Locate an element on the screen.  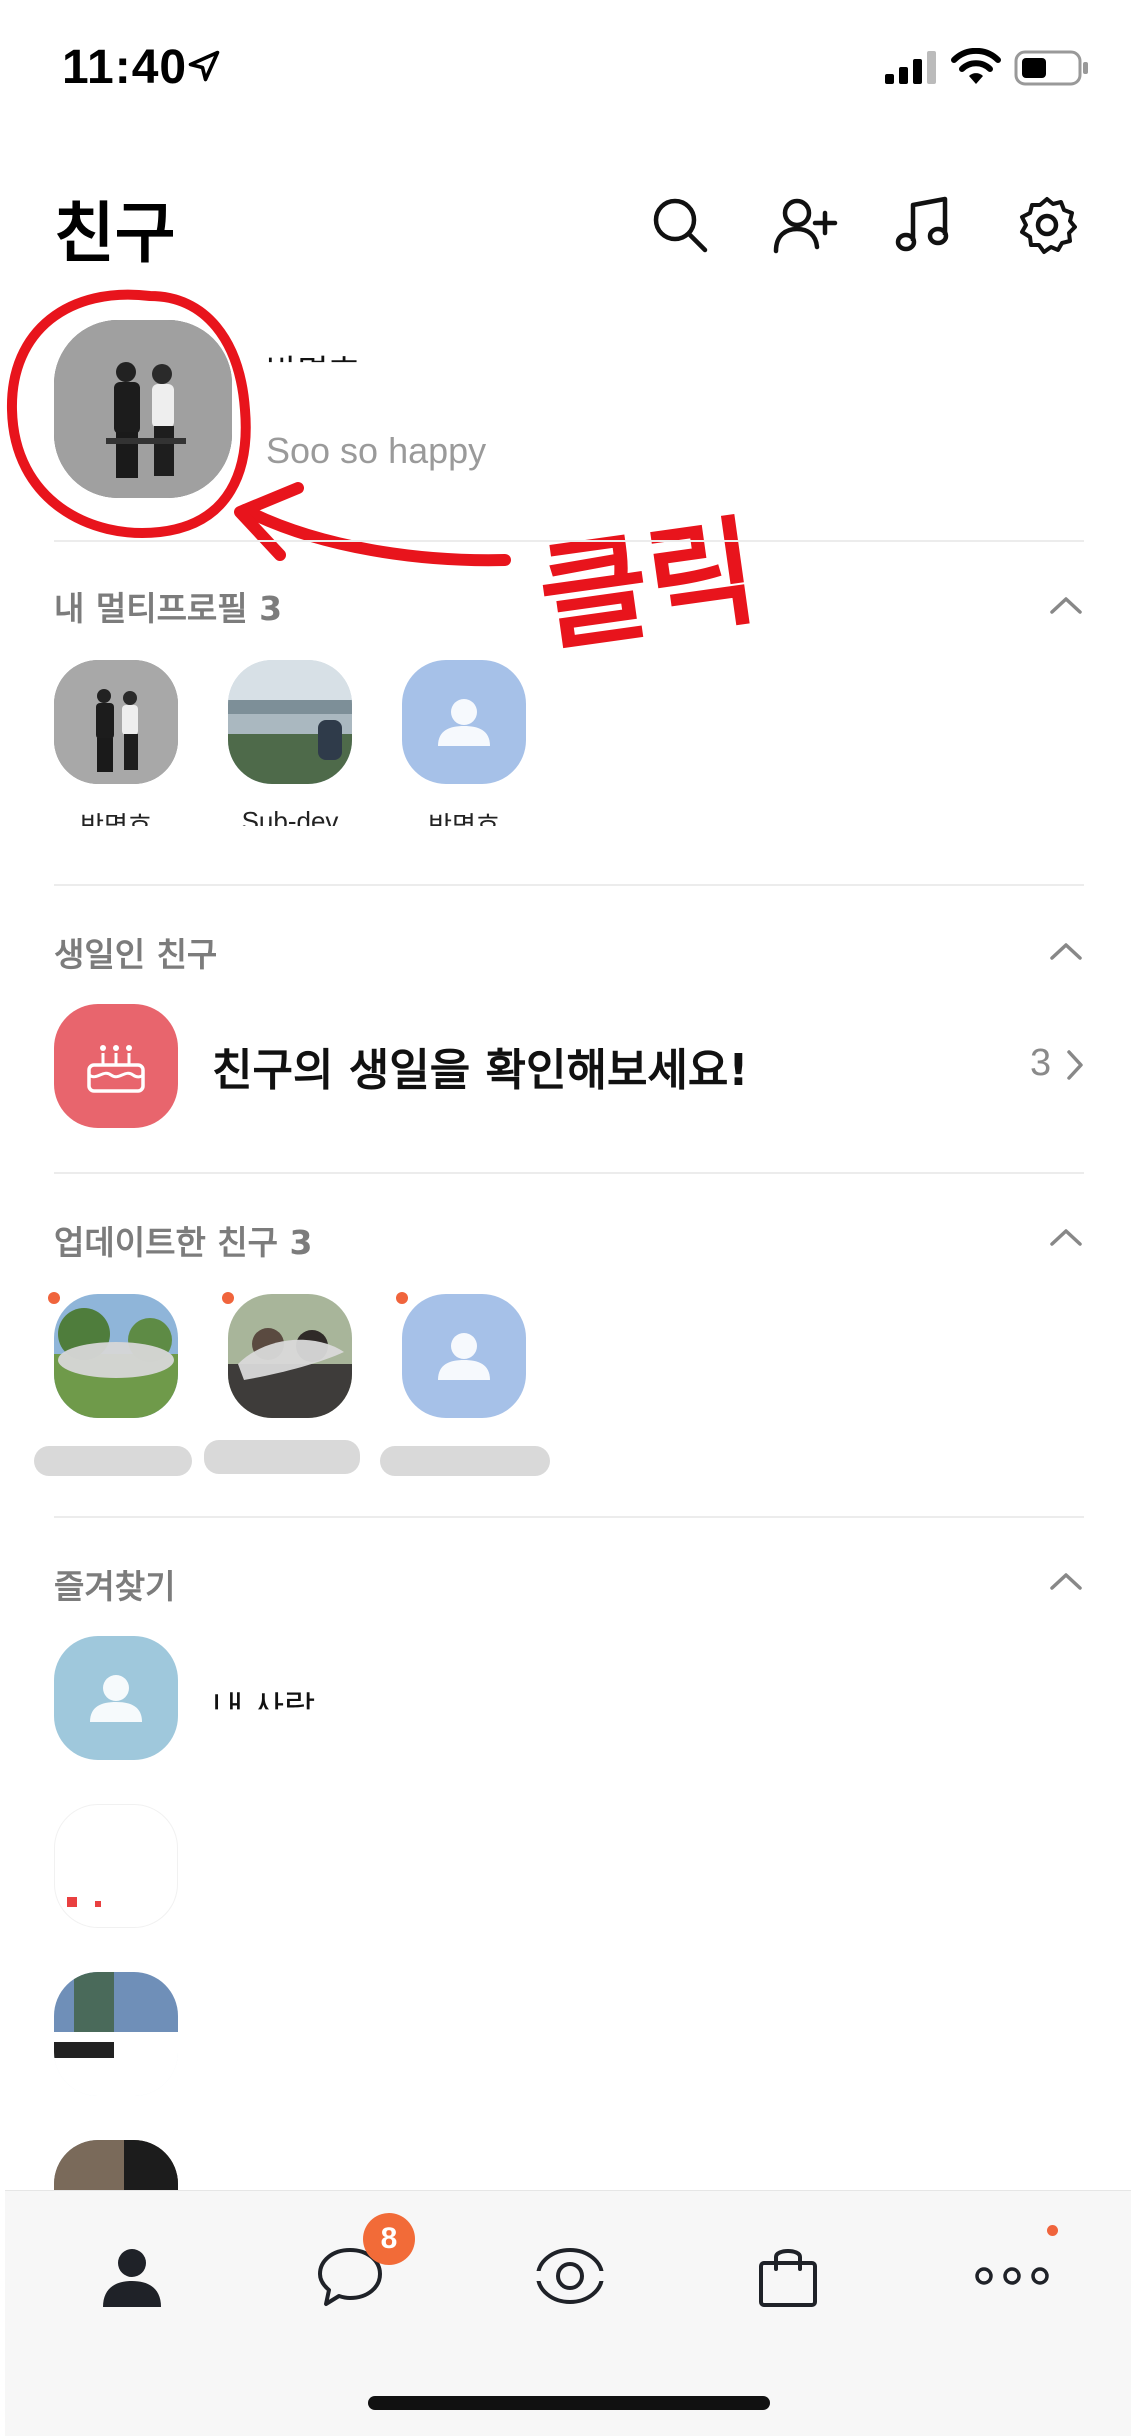
annotation-text: 클릭 is located at coordinates (648, 585).